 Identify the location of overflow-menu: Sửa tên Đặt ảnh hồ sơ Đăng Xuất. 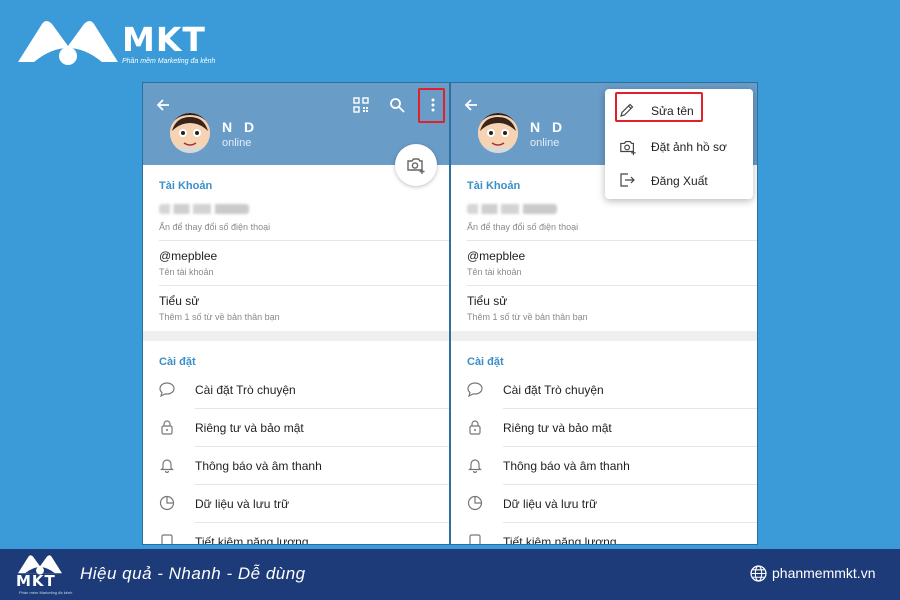
(679, 144).